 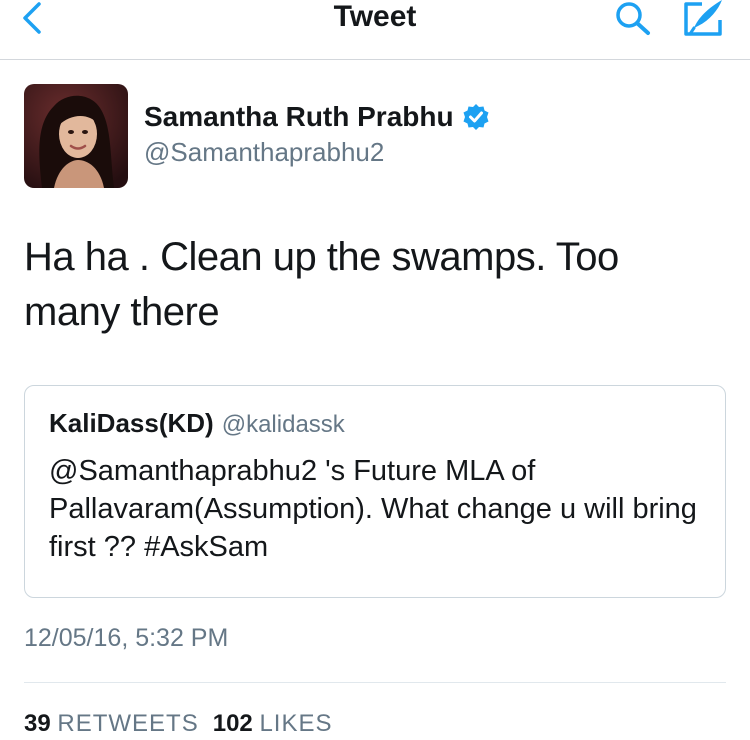 I want to click on verified-badge-icon, so click(x=476, y=117).